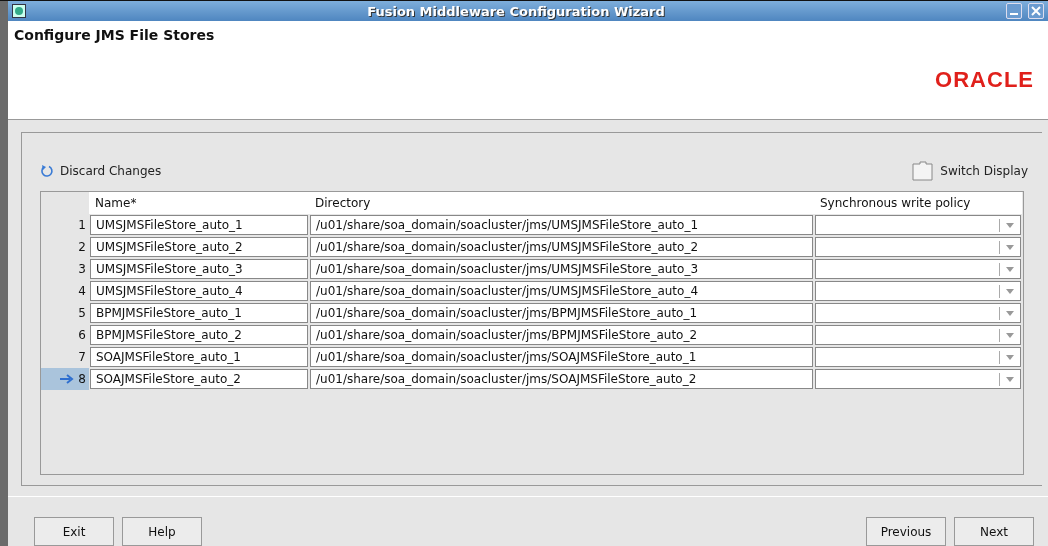 The width and height of the screenshot is (1048, 546). I want to click on discard-changes-button: Discard Changes, so click(101, 171).